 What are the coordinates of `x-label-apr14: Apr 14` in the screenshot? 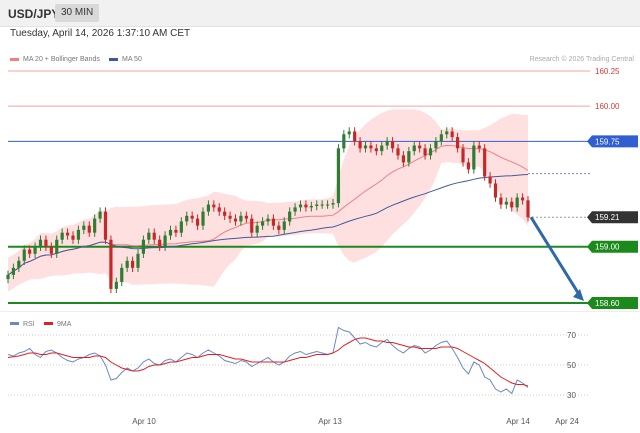 It's located at (518, 421).